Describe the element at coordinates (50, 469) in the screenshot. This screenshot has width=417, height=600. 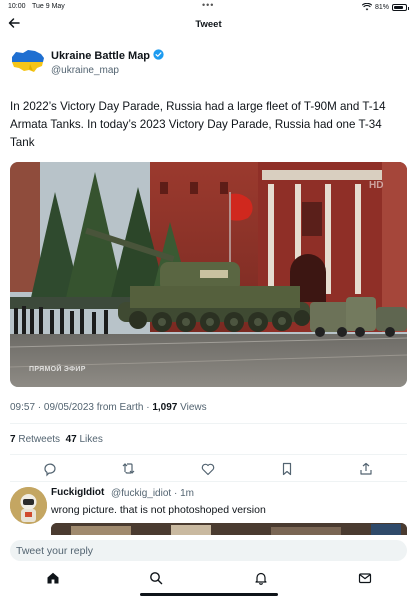
I see `reply-icon` at that location.